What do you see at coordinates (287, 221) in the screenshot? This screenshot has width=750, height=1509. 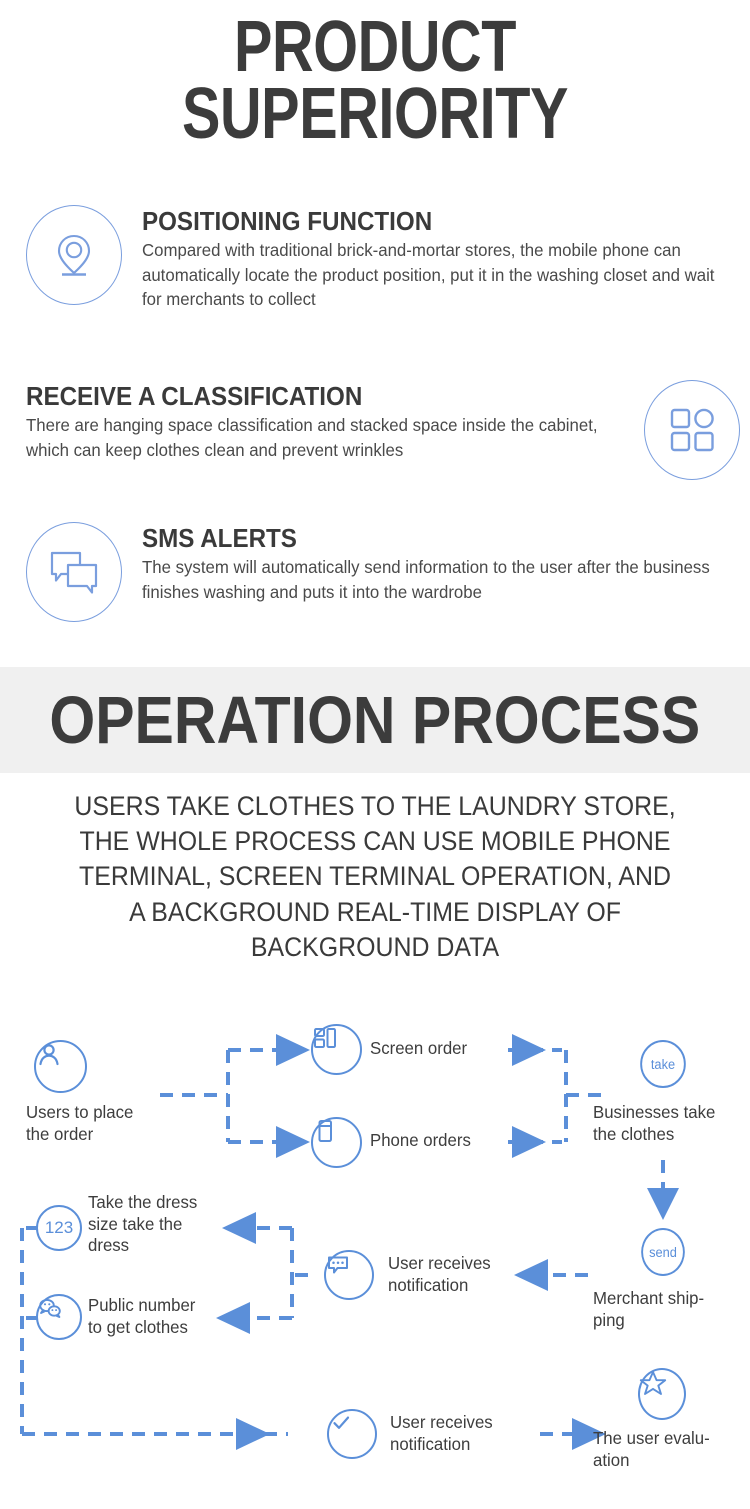 I see `feature-title: POSITIONING FUNCTION` at bounding box center [287, 221].